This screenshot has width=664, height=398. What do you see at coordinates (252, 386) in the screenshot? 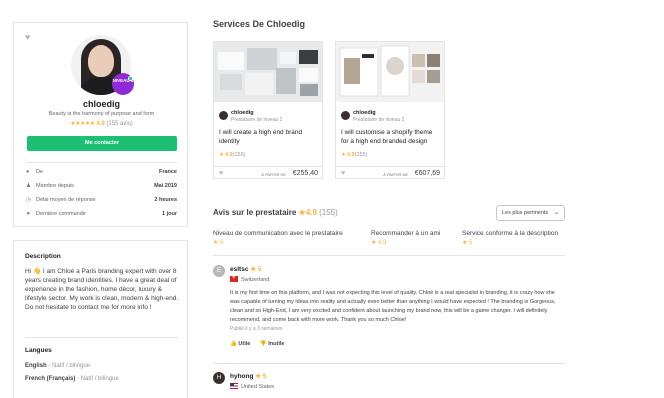
I see `reviewer-country: United States` at bounding box center [252, 386].